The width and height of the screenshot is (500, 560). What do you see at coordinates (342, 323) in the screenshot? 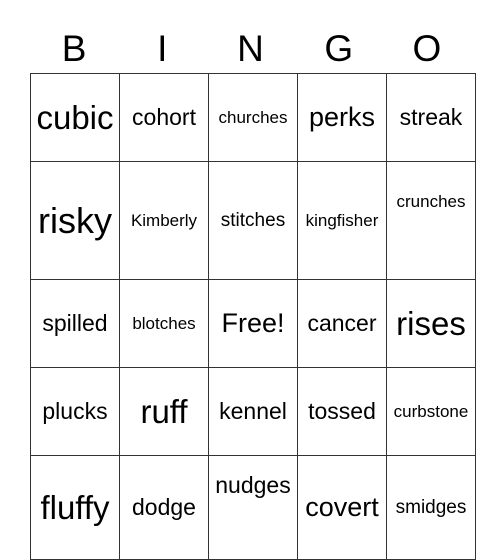
I see `bingo-cell: cancer` at bounding box center [342, 323].